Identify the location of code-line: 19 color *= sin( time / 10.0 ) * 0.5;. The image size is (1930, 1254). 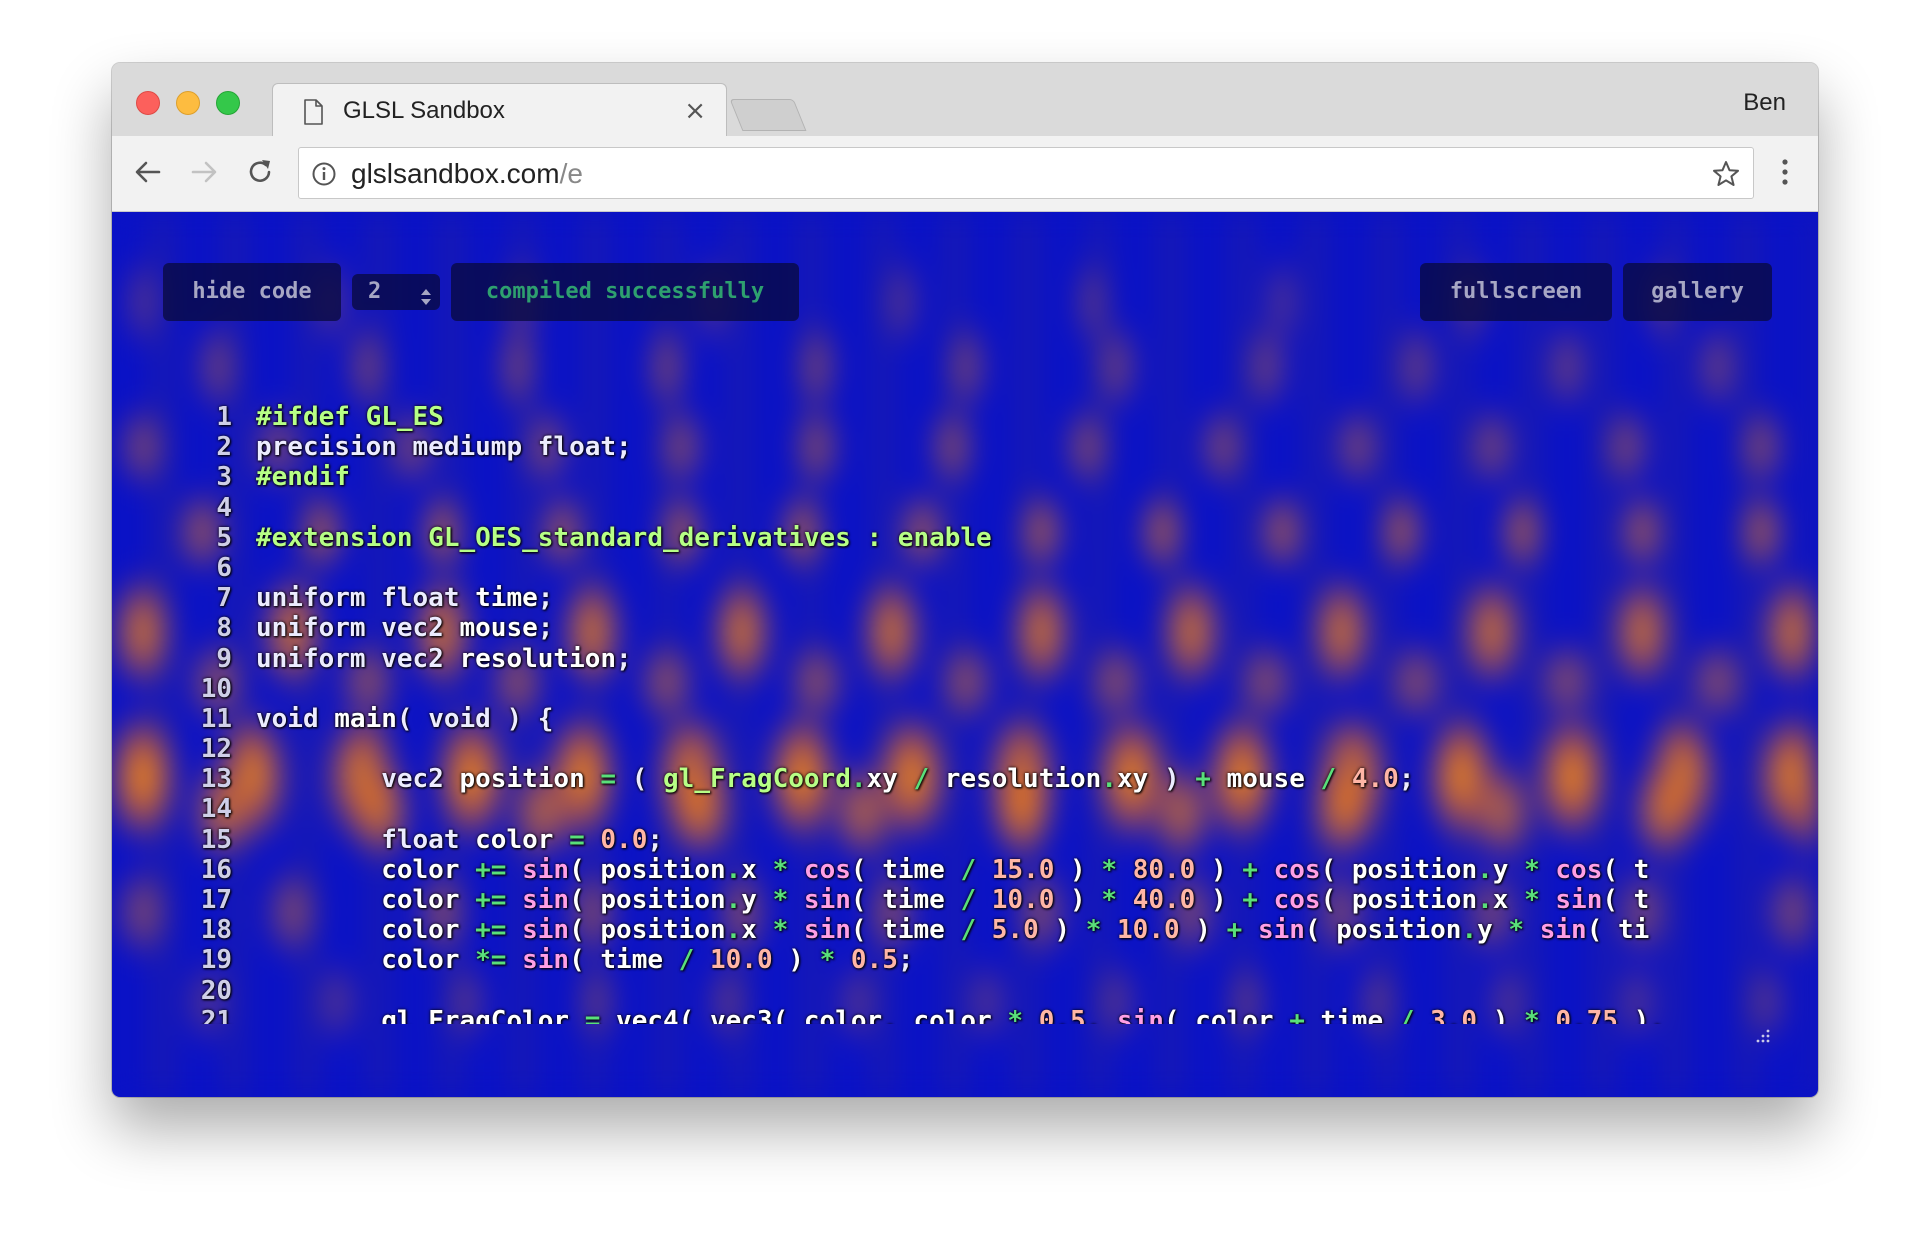
(980, 960).